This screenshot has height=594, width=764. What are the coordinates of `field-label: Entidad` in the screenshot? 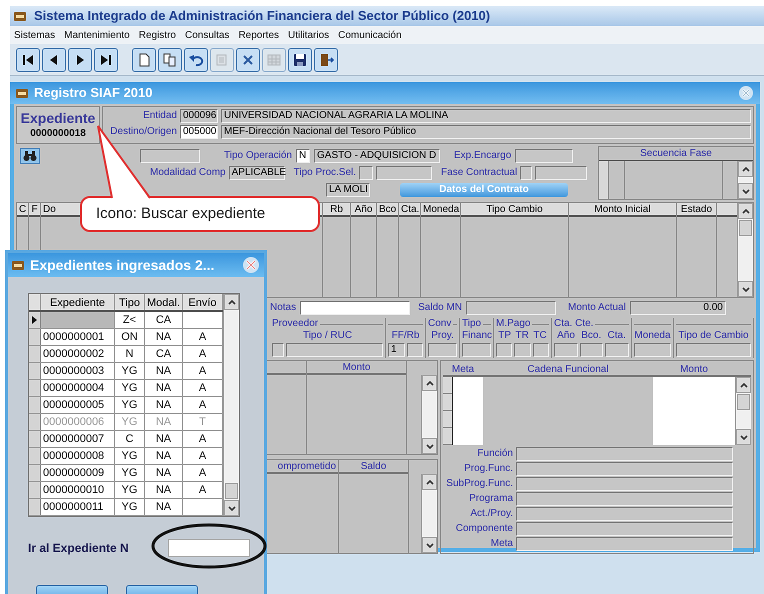 It's located at (159, 116).